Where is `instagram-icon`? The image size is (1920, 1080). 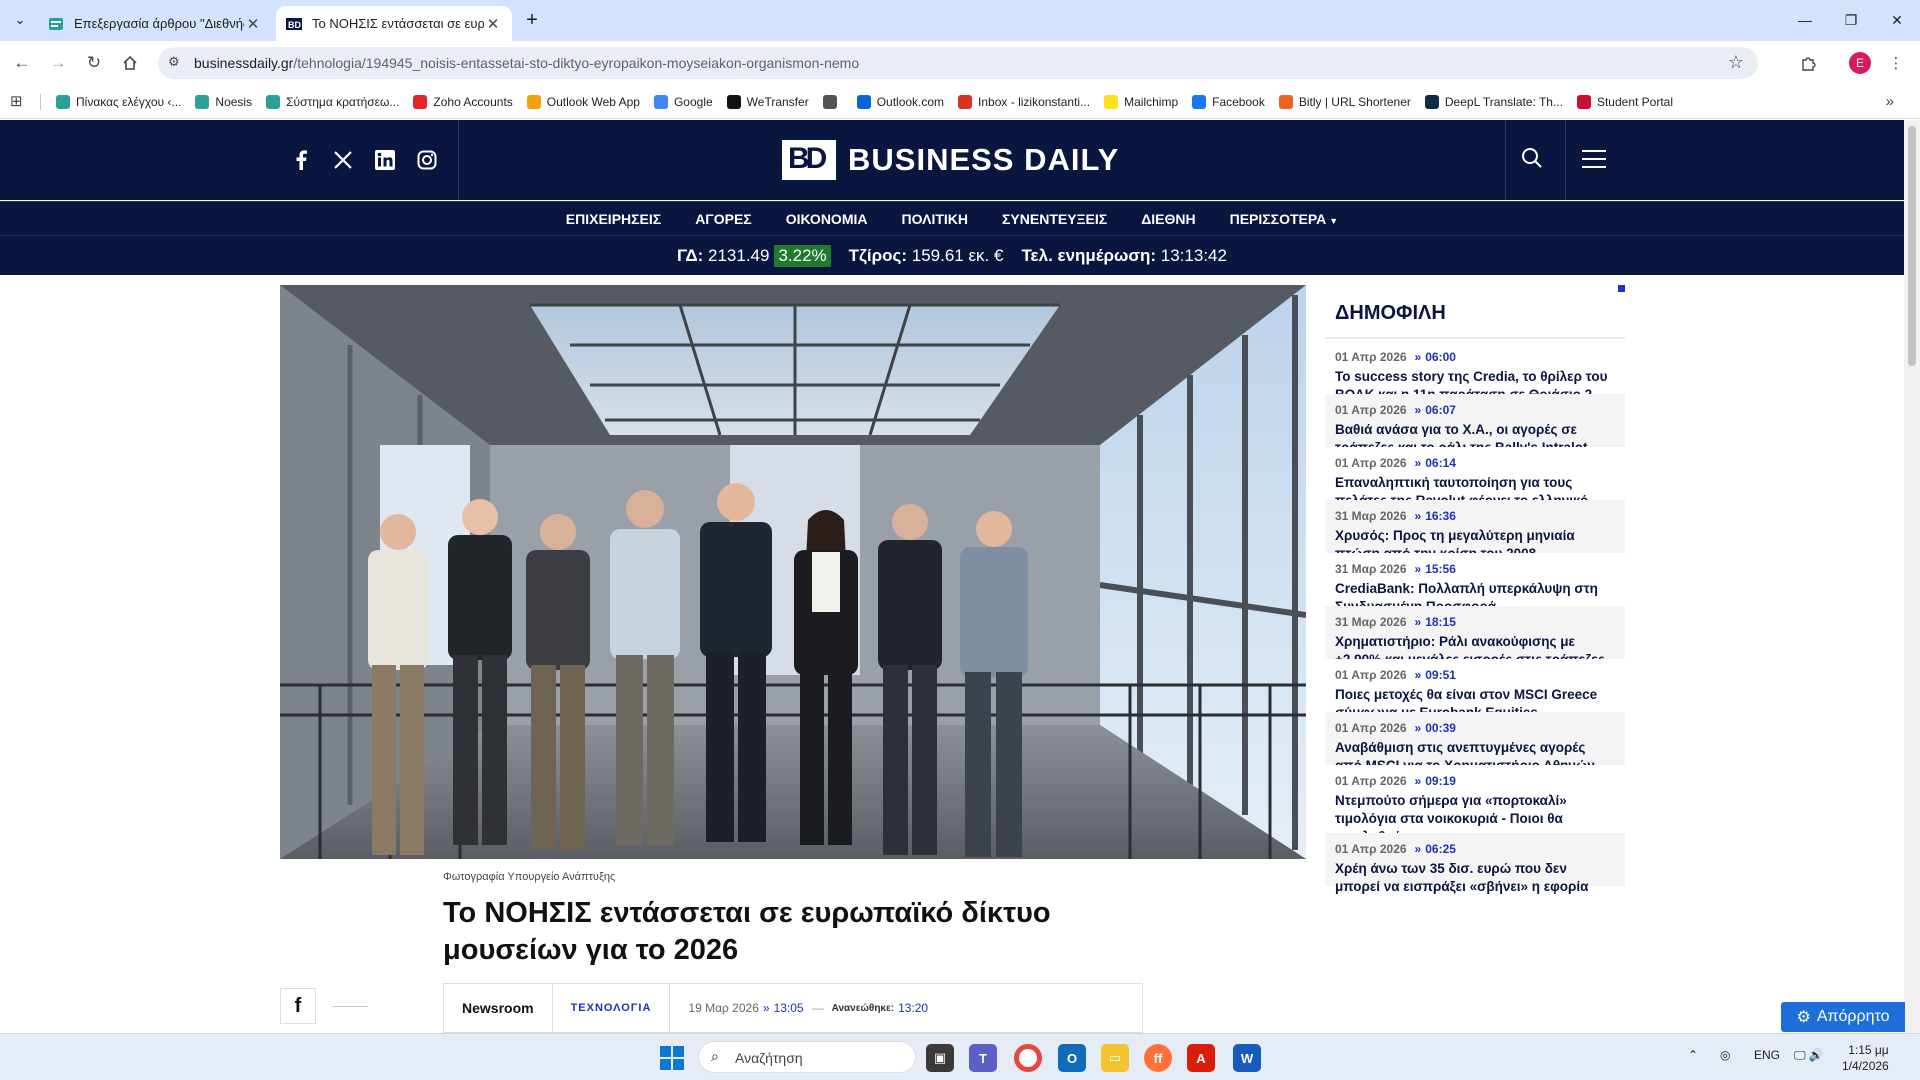 instagram-icon is located at coordinates (427, 160).